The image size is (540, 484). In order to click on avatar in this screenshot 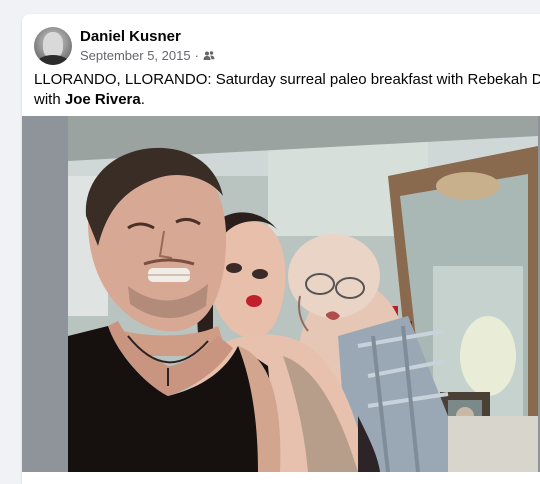, I will do `click(53, 46)`.